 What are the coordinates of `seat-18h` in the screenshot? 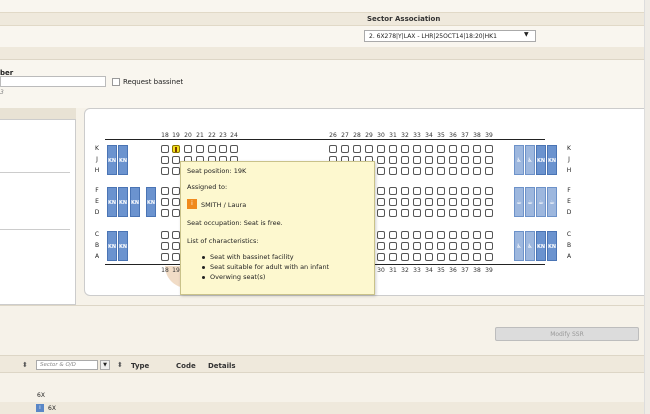 It's located at (165, 171).